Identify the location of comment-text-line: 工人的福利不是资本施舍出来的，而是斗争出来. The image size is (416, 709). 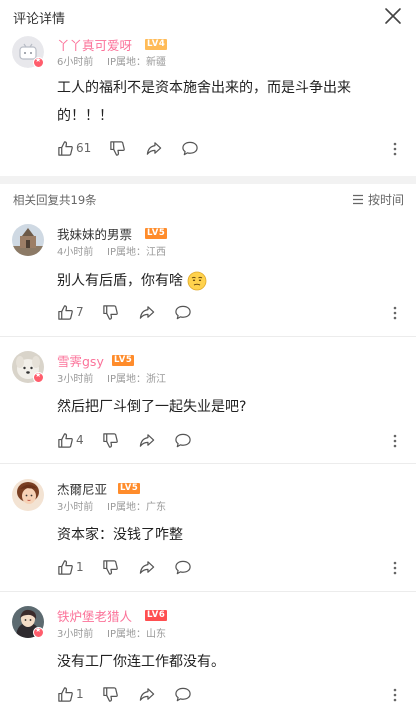
(204, 88).